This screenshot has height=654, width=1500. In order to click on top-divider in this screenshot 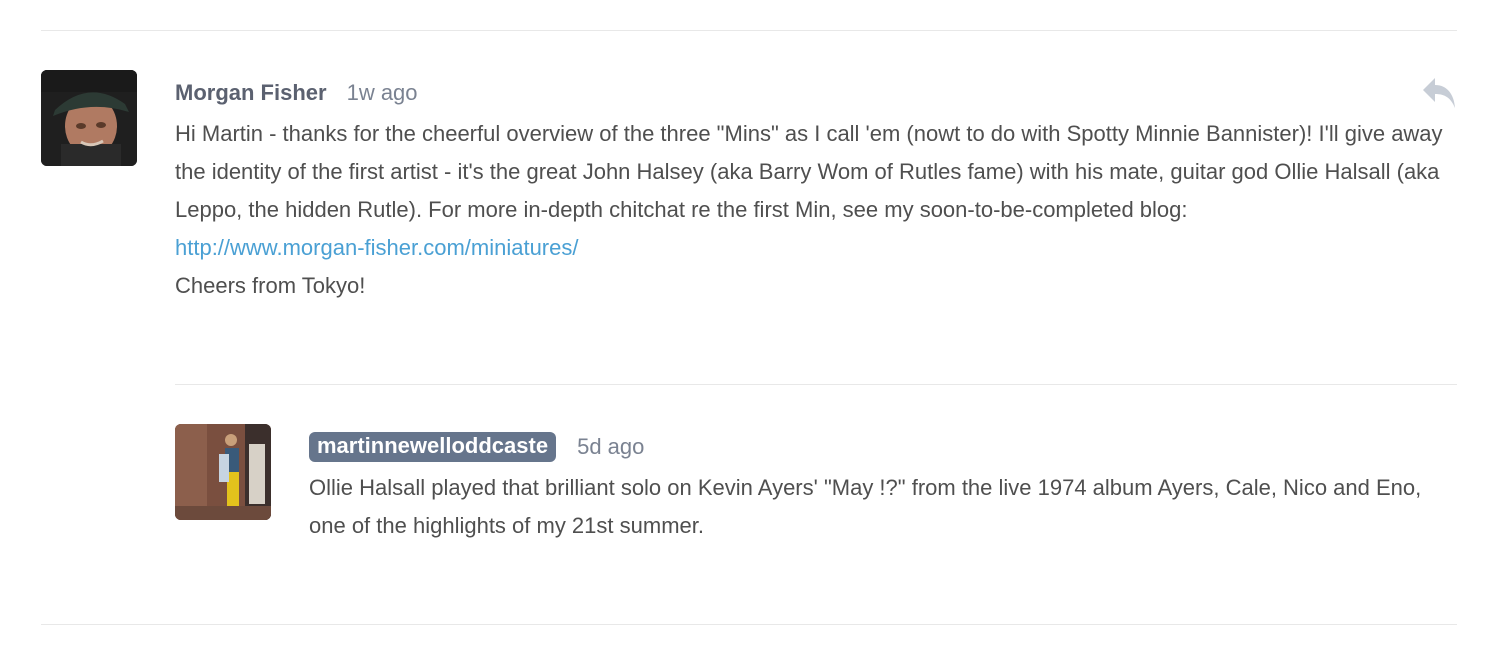, I will do `click(749, 30)`.